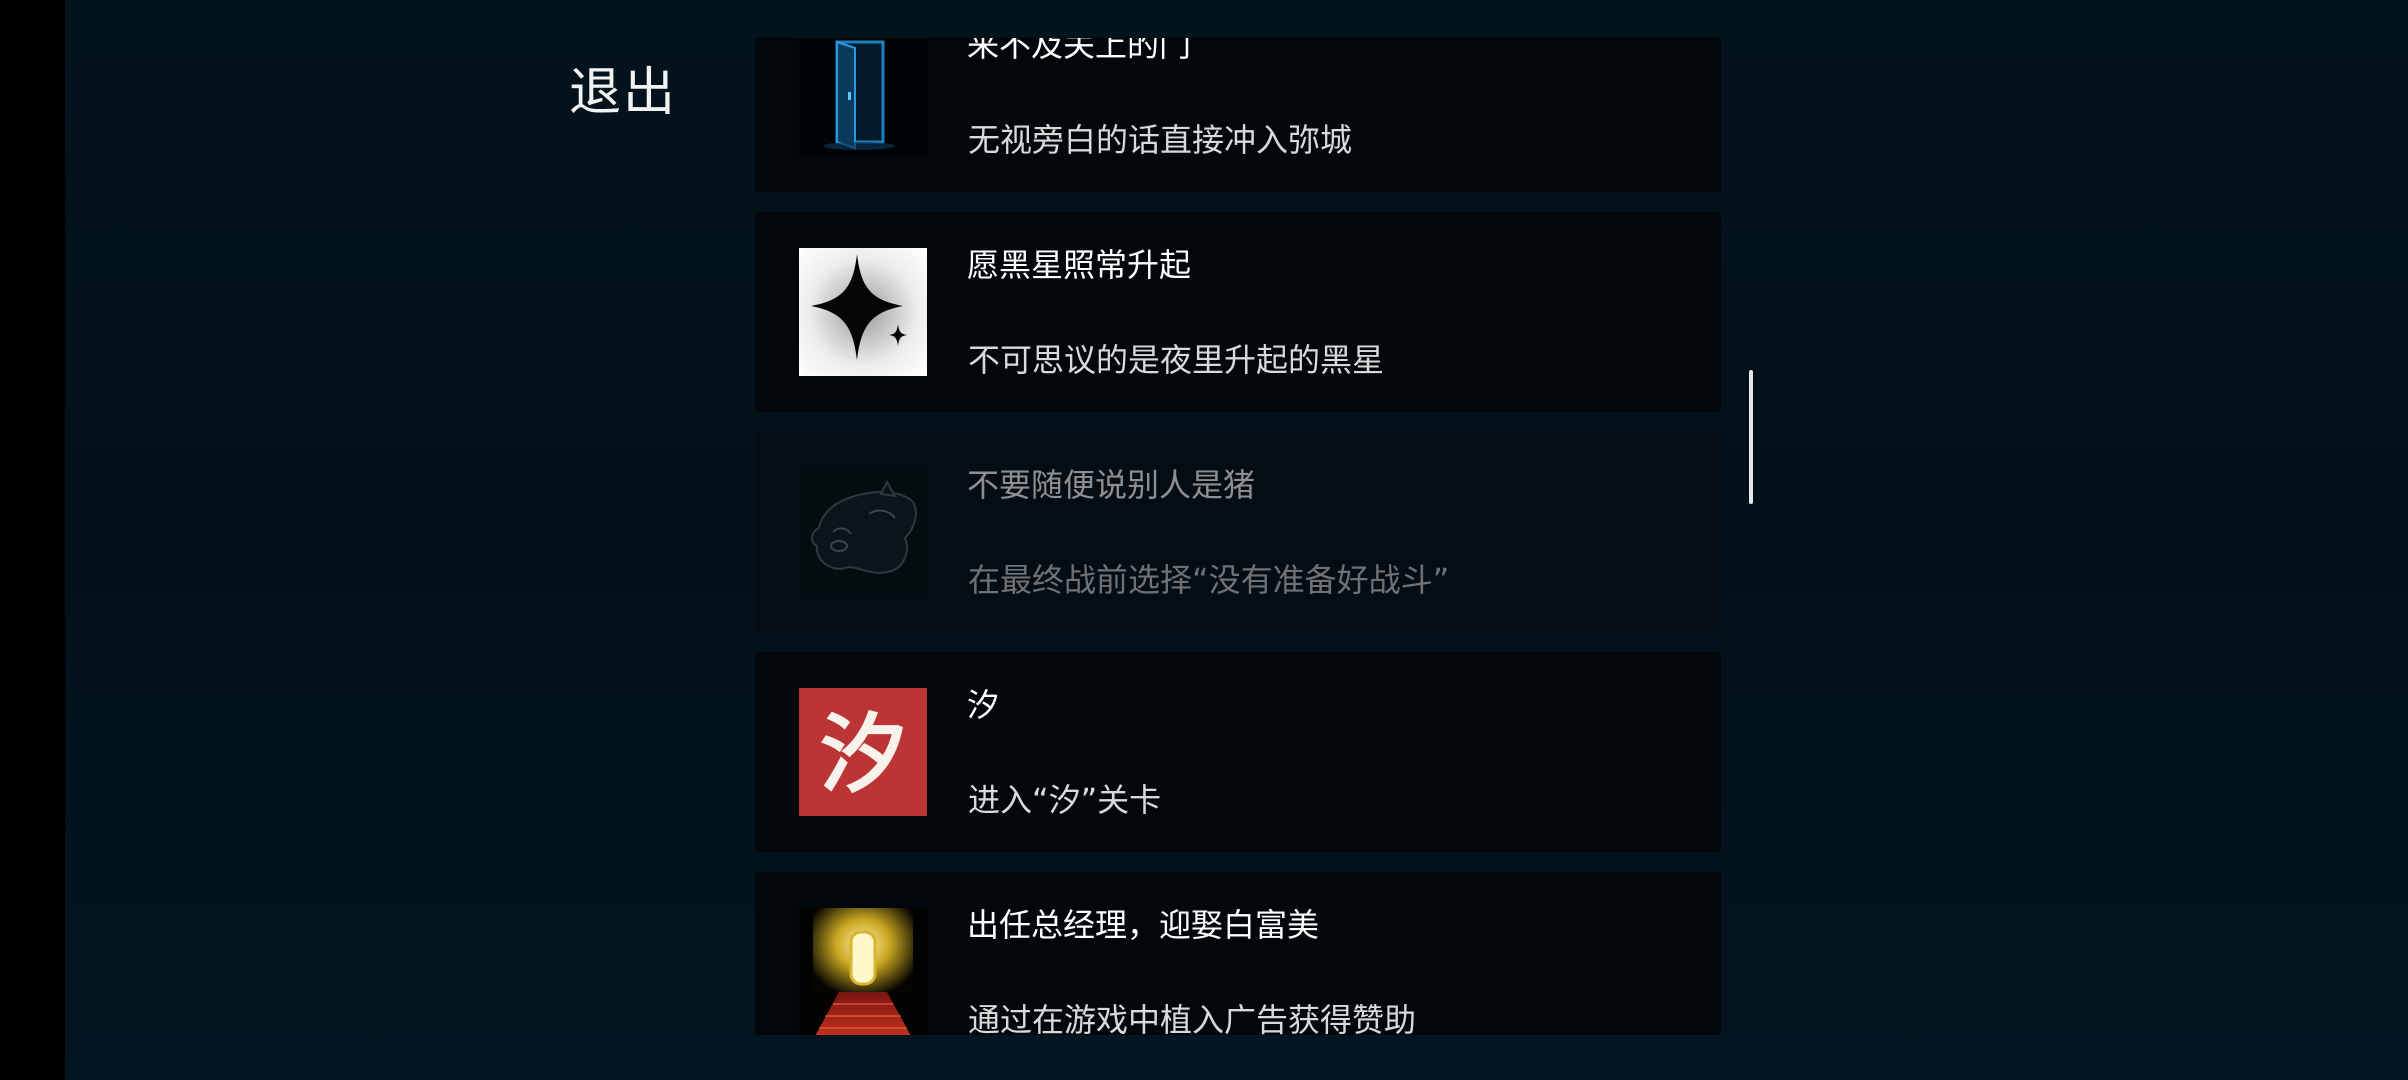  Describe the element at coordinates (1238, 752) in the screenshot. I see `achievement-card-xi: 汐 汐 进入“汐”关卡` at that location.